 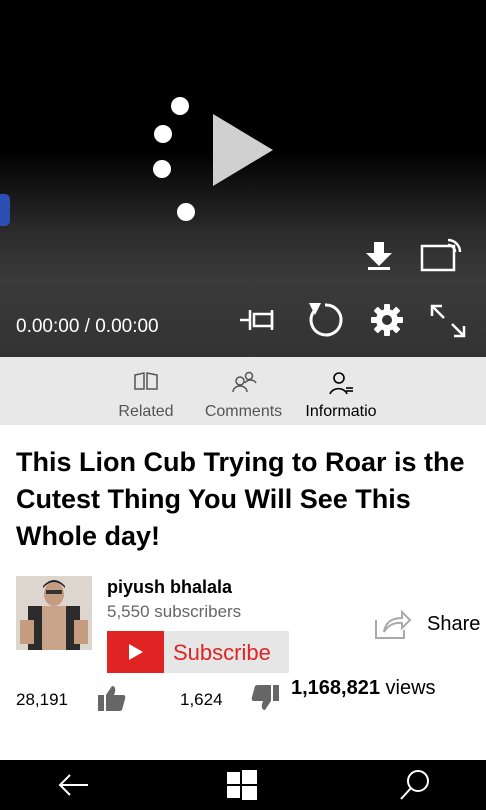 I want to click on thumbs-down-icon, so click(x=265, y=698).